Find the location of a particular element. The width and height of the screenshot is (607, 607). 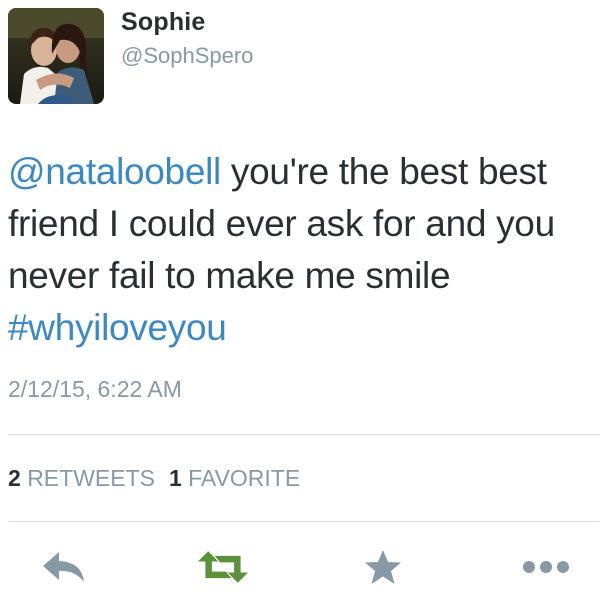

reply-arrow-icon is located at coordinates (63, 567).